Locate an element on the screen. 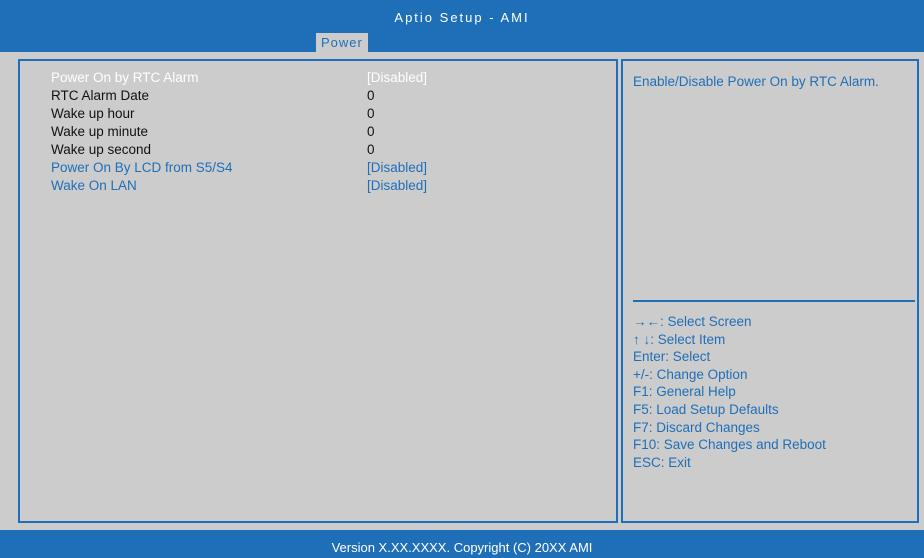 This screenshot has height=558, width=924. setting-wake-on-lan: Wake On LAN [Disabled] is located at coordinates (331, 186).